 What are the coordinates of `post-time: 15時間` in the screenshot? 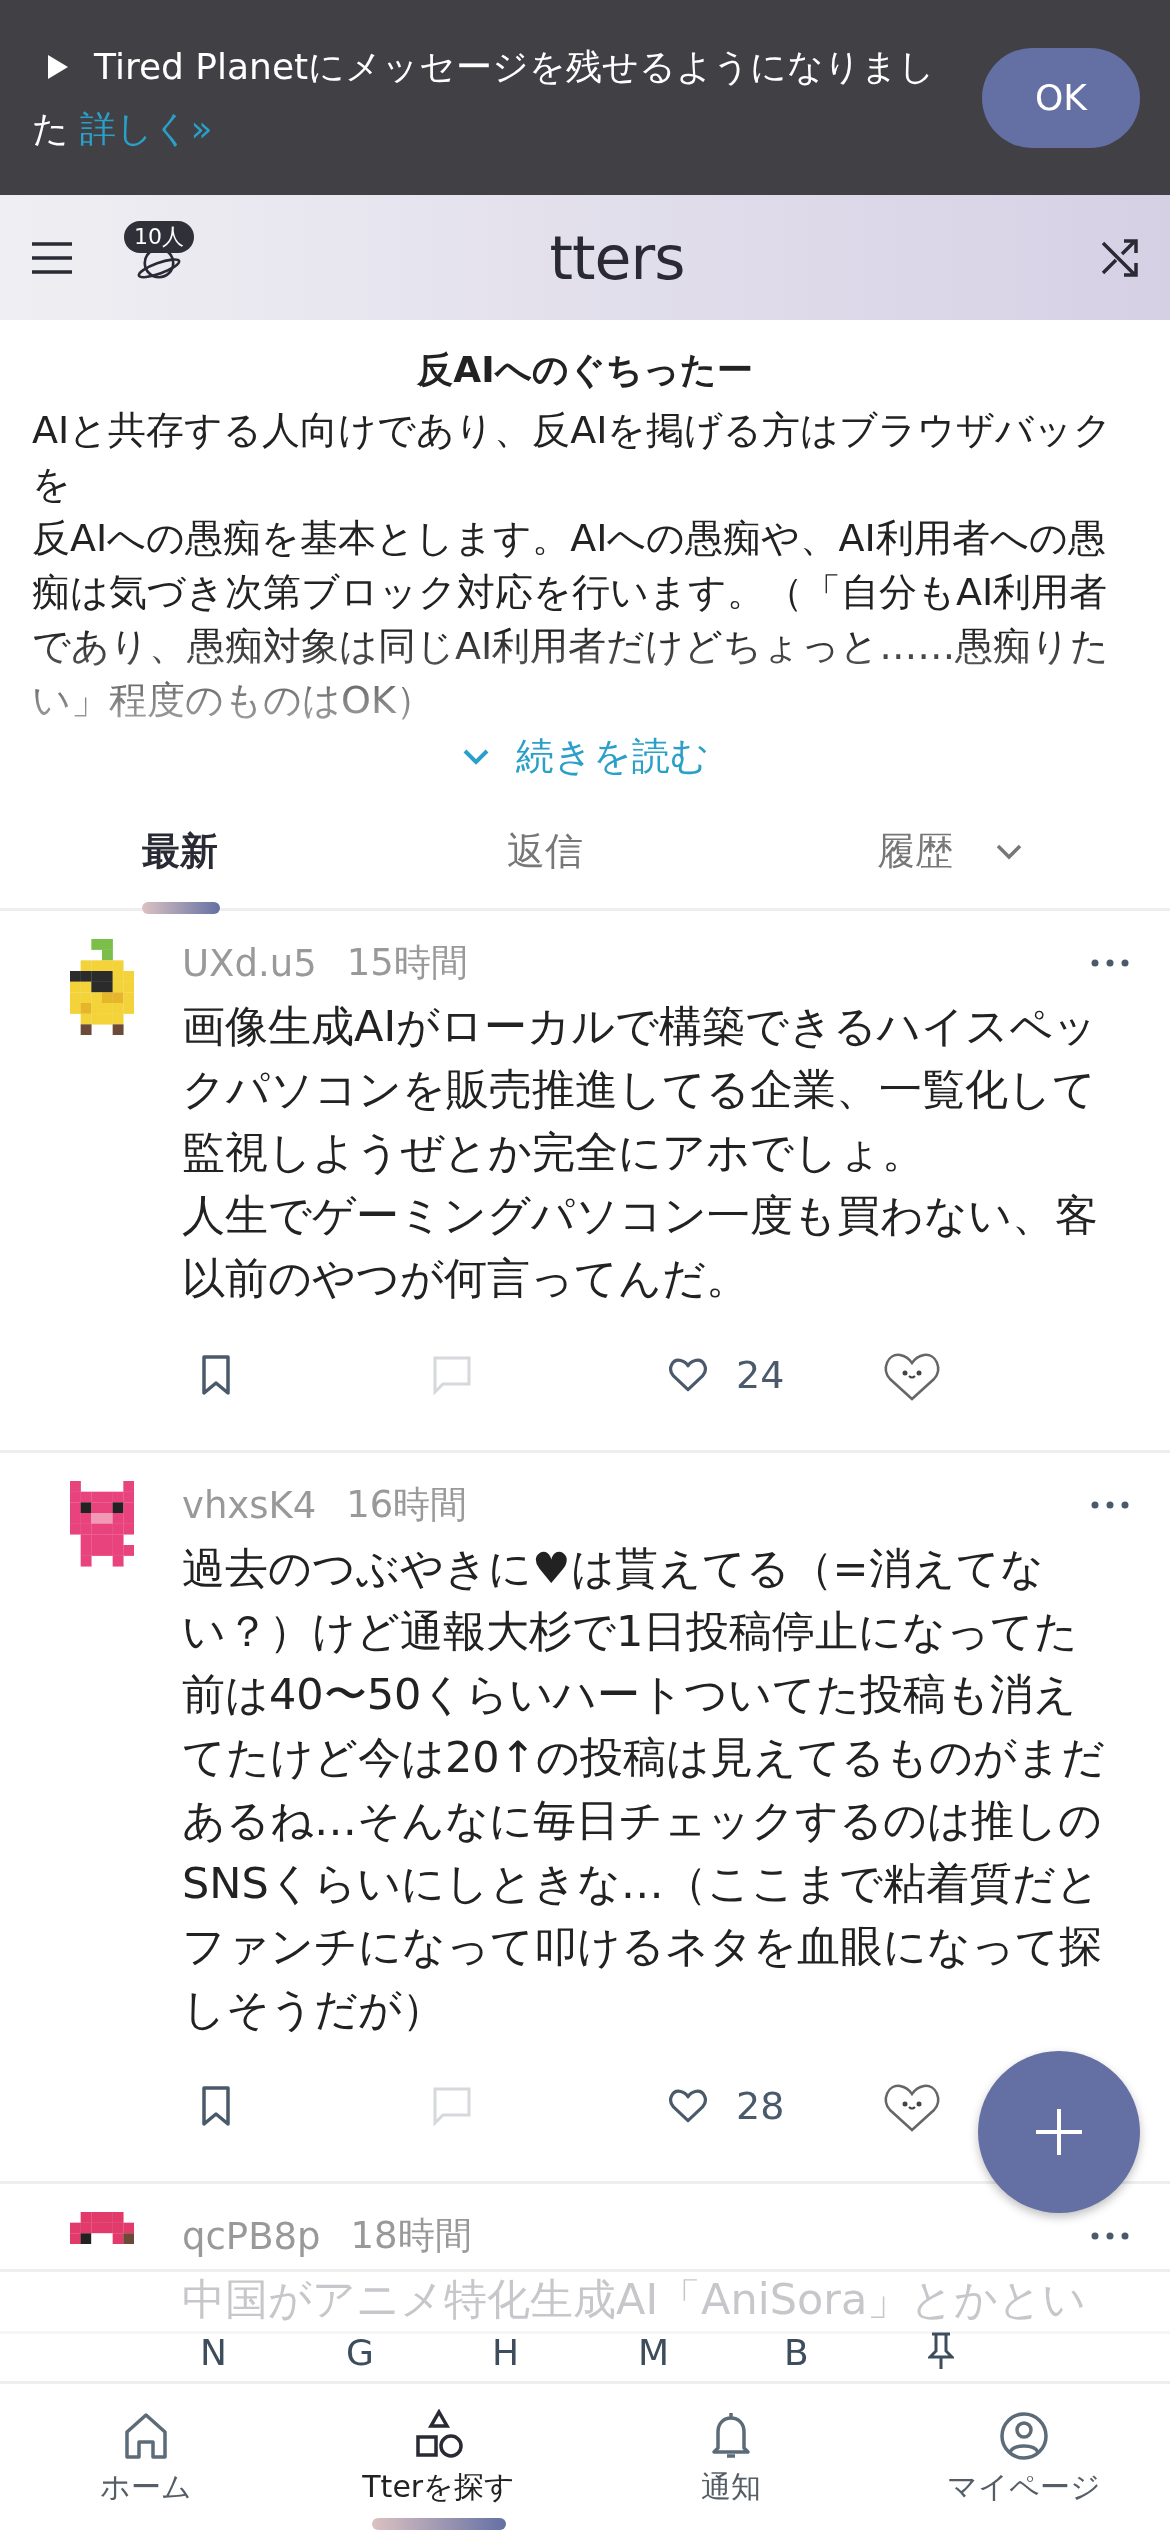 It's located at (407, 963).